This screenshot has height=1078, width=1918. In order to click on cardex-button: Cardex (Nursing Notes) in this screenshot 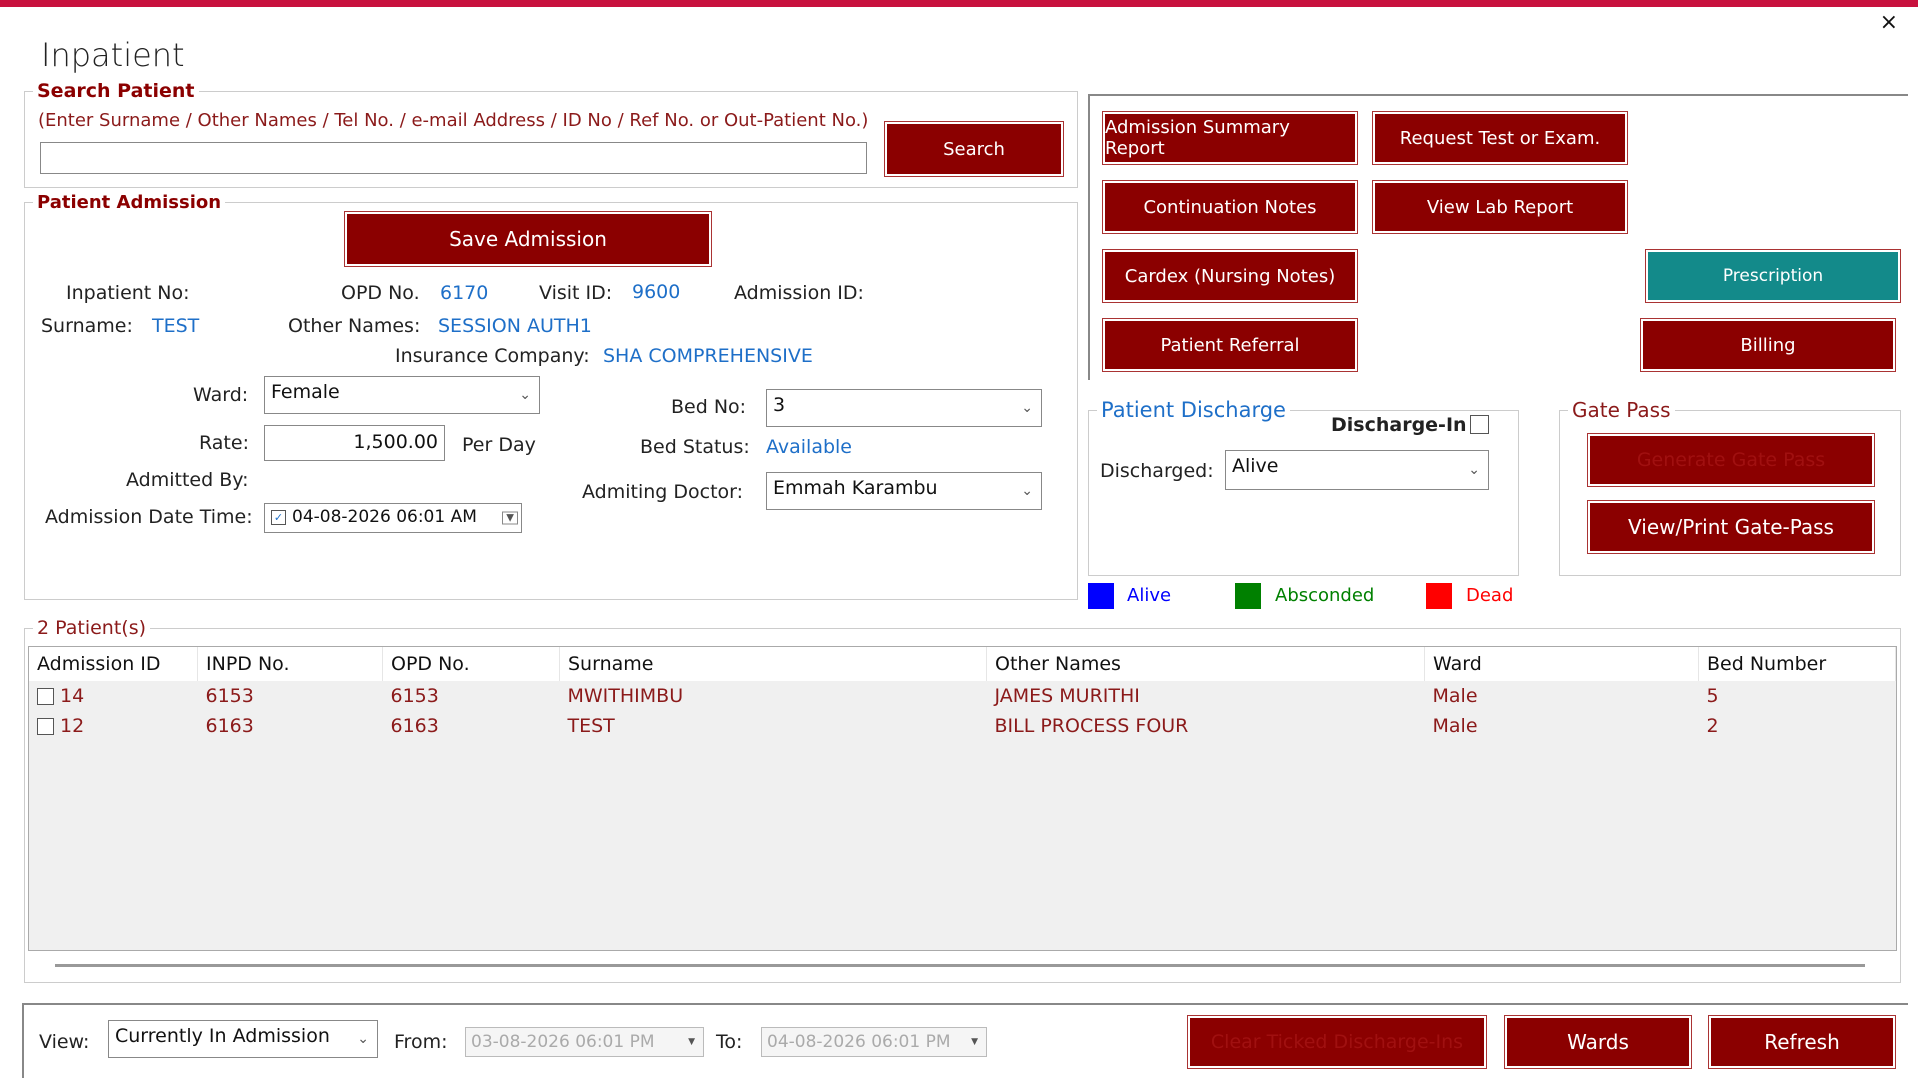, I will do `click(1230, 276)`.